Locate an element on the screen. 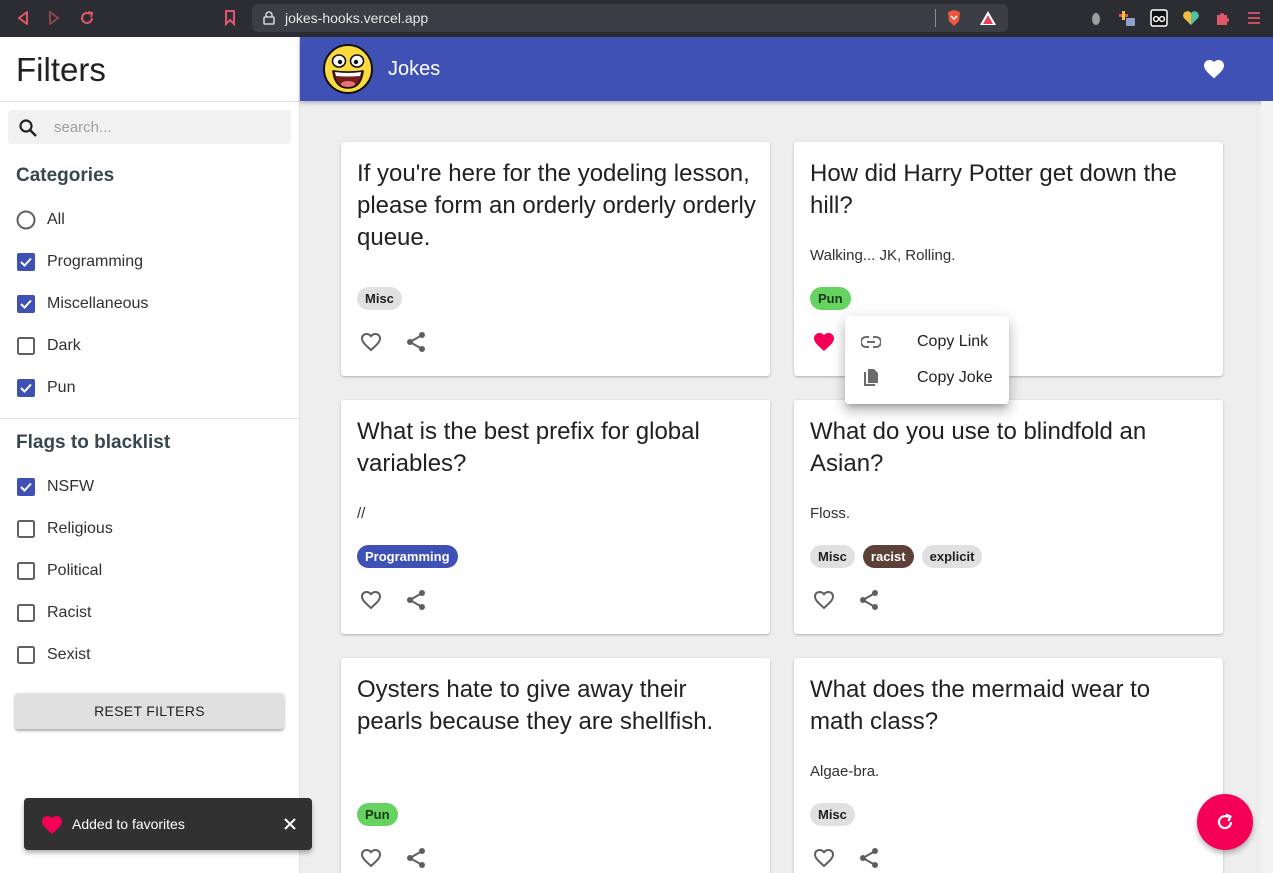 This screenshot has height=873, width=1273. back-icon is located at coordinates (23, 18).